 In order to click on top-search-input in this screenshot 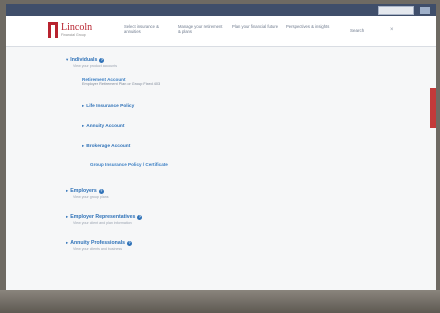, I will do `click(396, 10)`.